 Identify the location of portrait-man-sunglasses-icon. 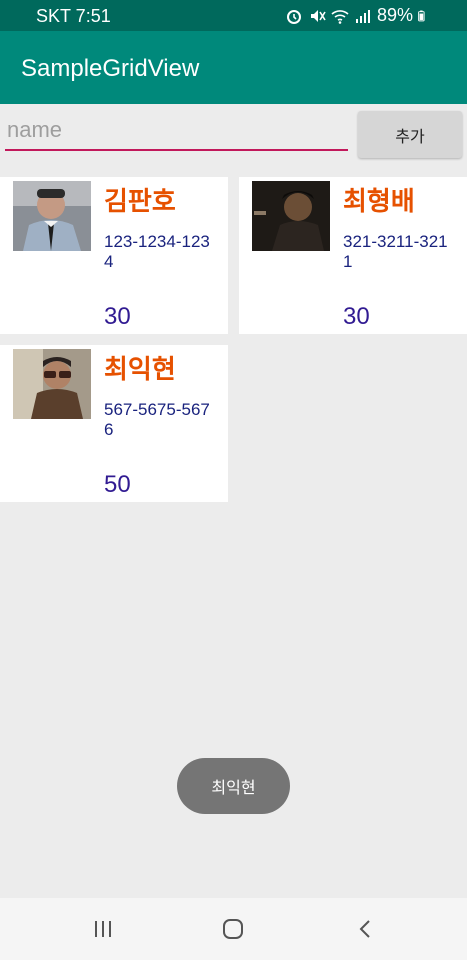
(52, 384).